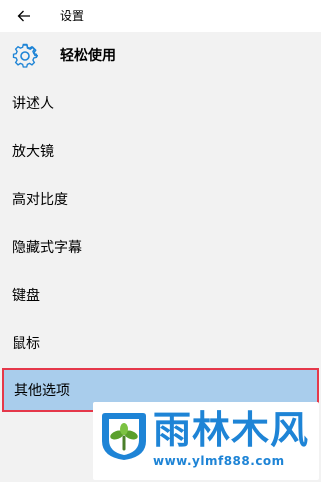  Describe the element at coordinates (160, 57) in the screenshot. I see `page-header: 轻松使用` at that location.